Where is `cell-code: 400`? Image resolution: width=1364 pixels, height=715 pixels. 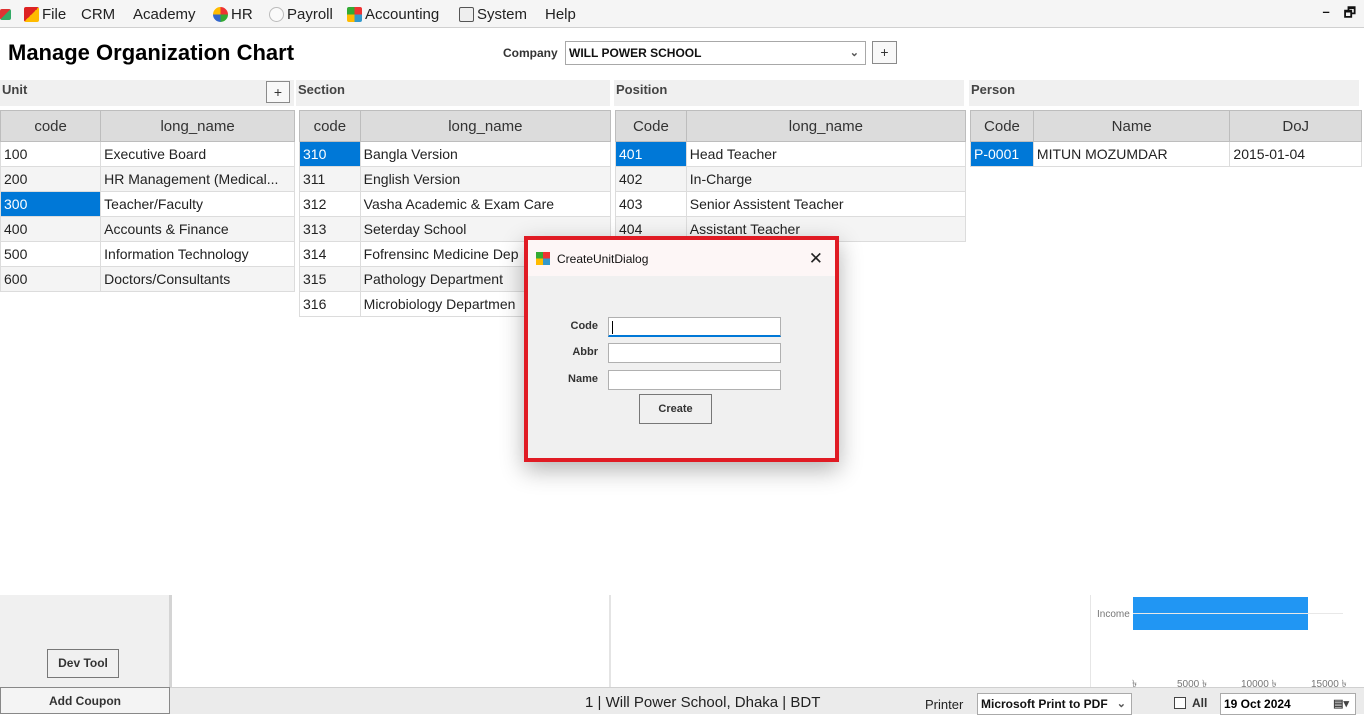 cell-code: 400 is located at coordinates (51, 229).